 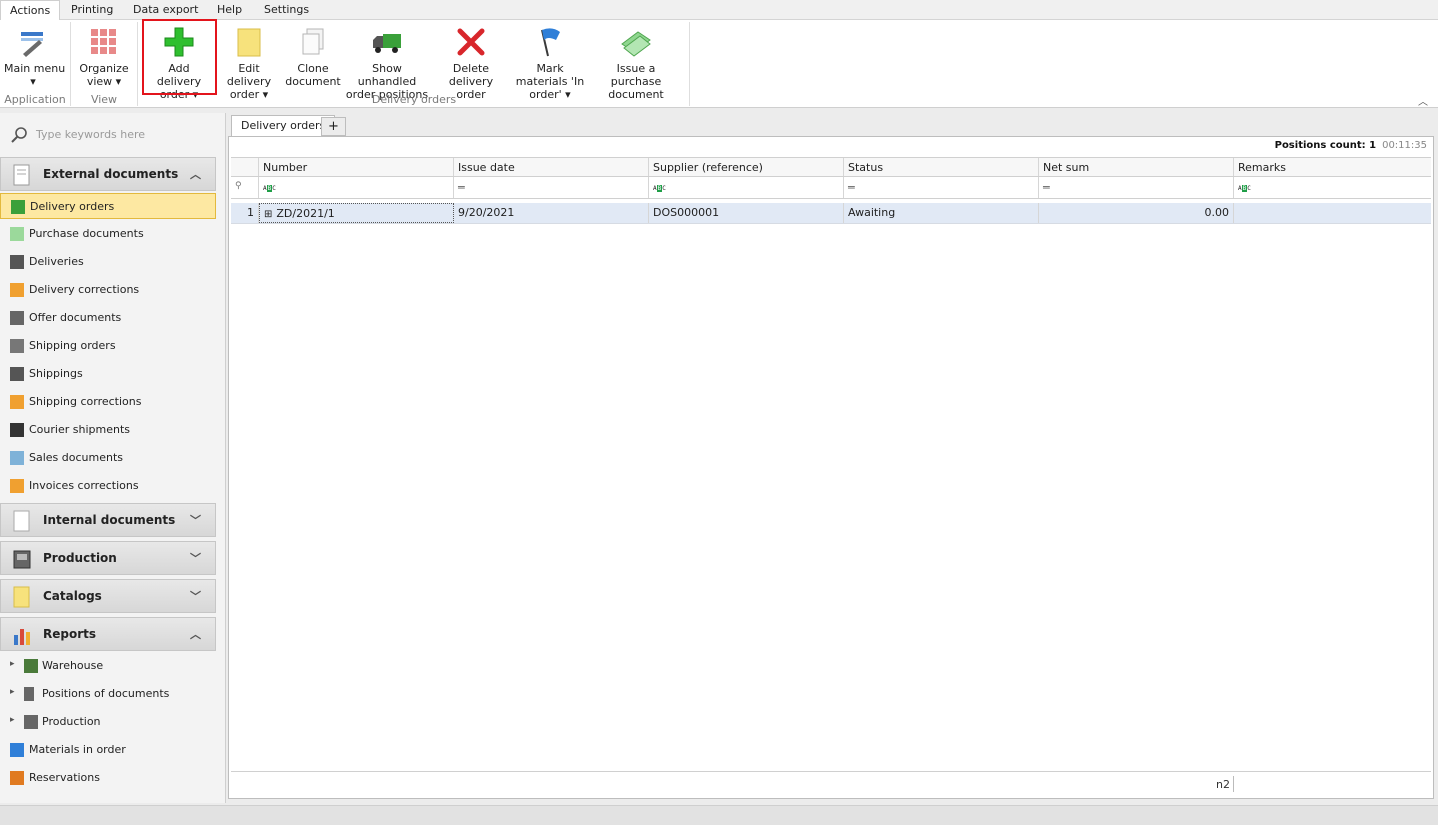 I want to click on sidebar-item-sales-documents: Sales documents, so click(x=108, y=458).